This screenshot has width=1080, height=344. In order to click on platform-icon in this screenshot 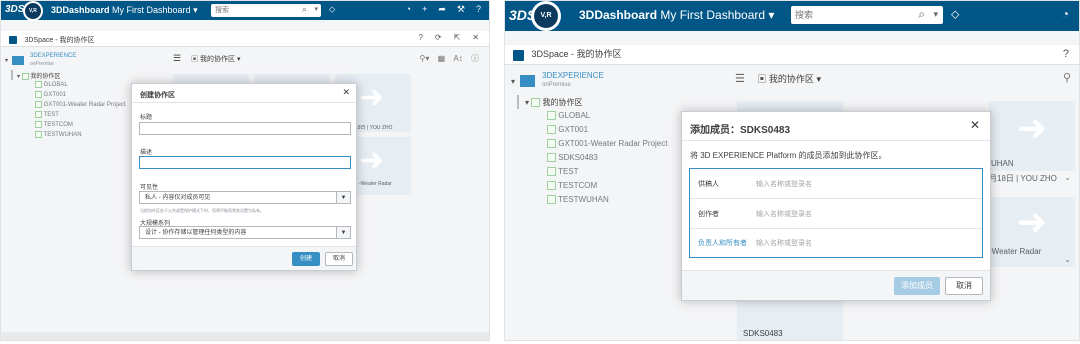, I will do `click(527, 81)`.